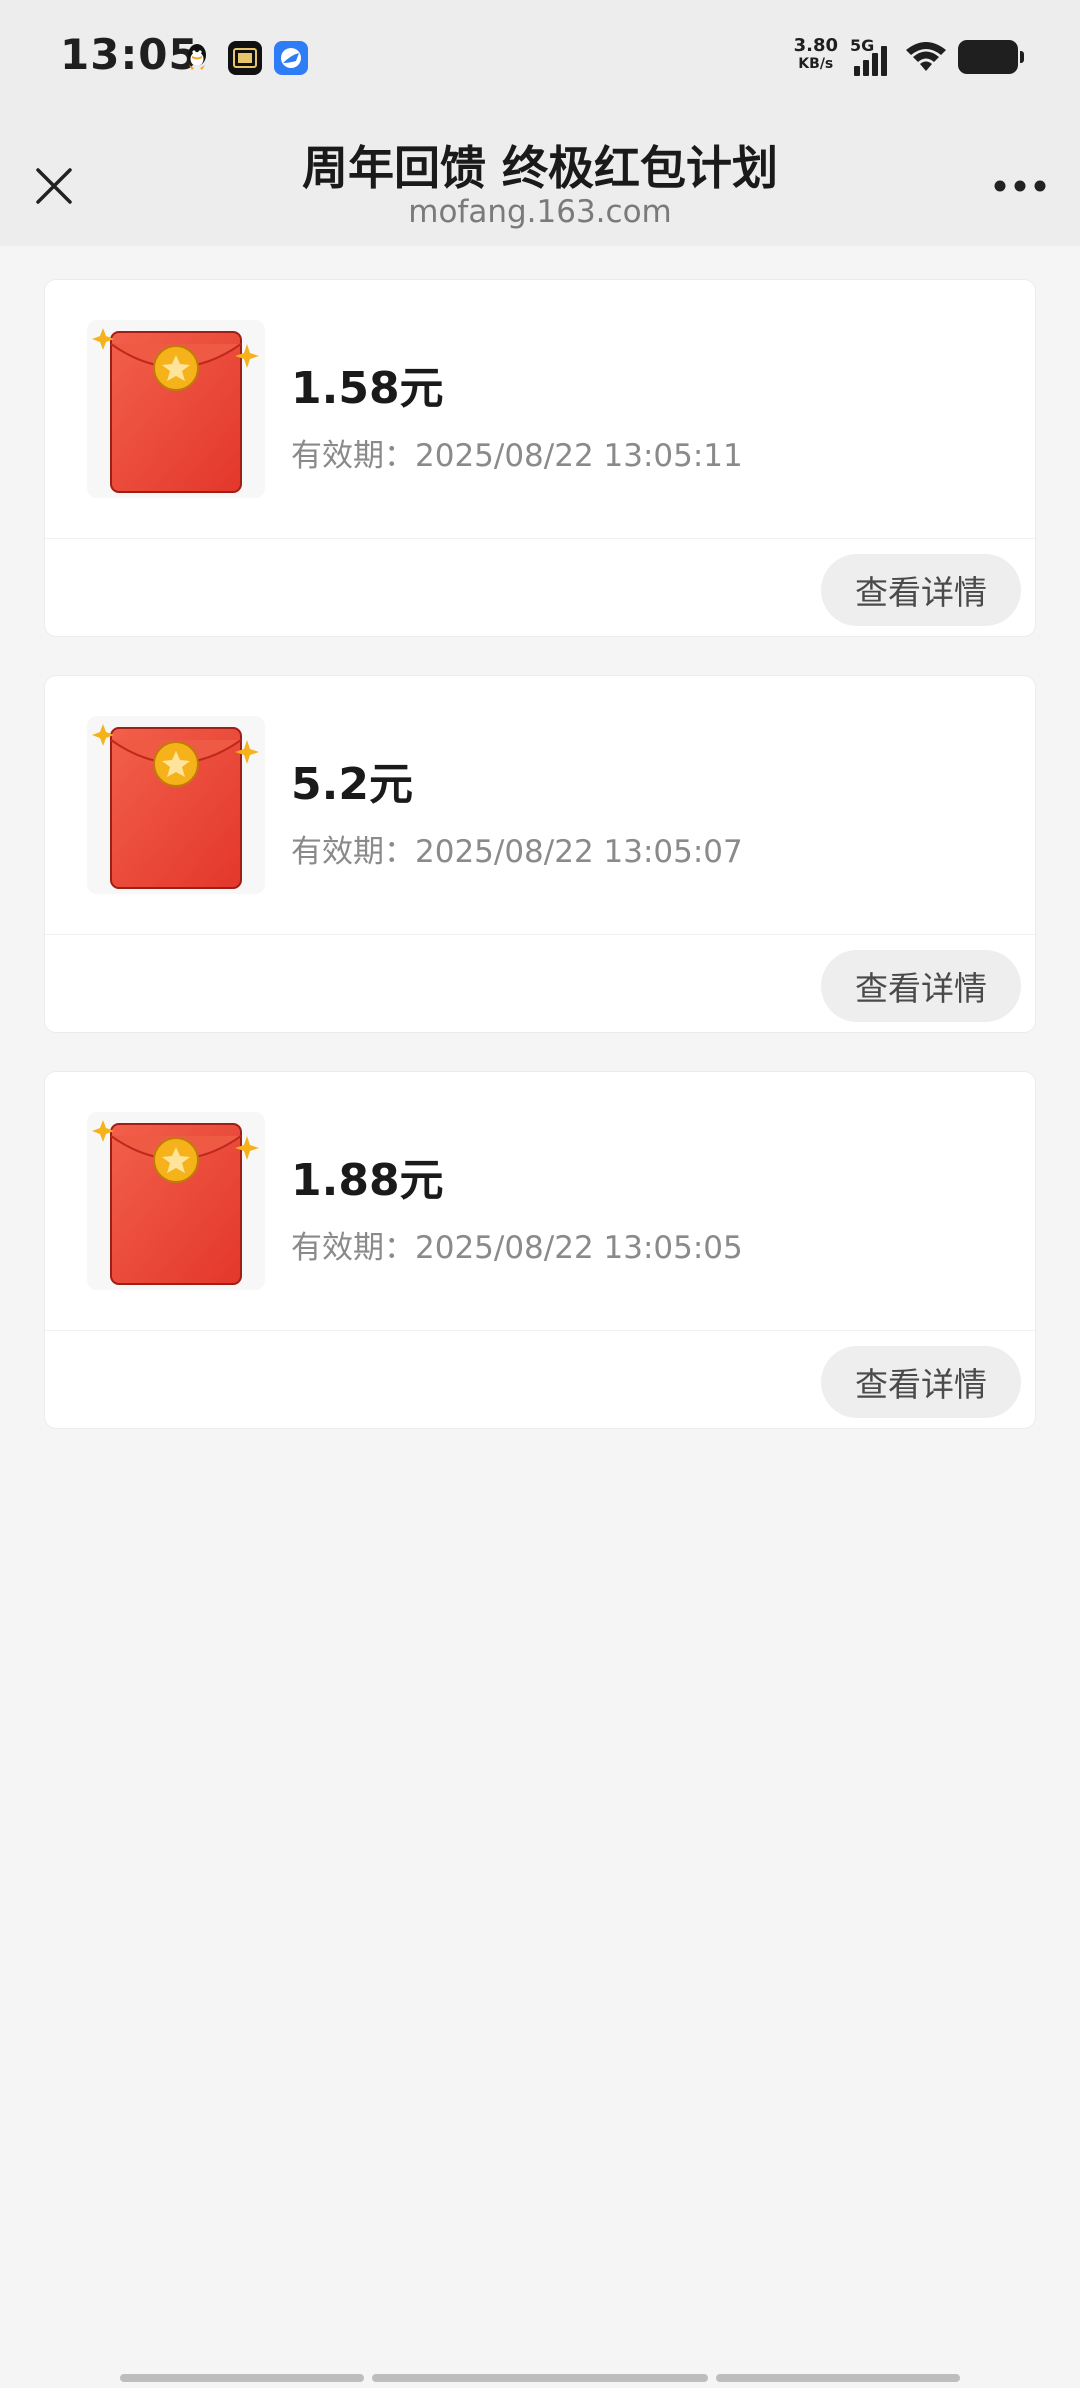 Image resolution: width=1080 pixels, height=2388 pixels. I want to click on more-button, so click(1020, 186).